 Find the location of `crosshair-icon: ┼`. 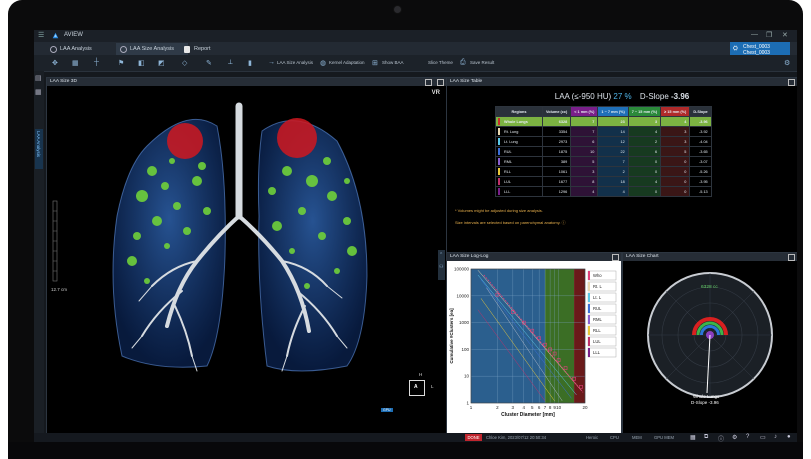

crosshair-icon: ┼ is located at coordinates (96, 62).